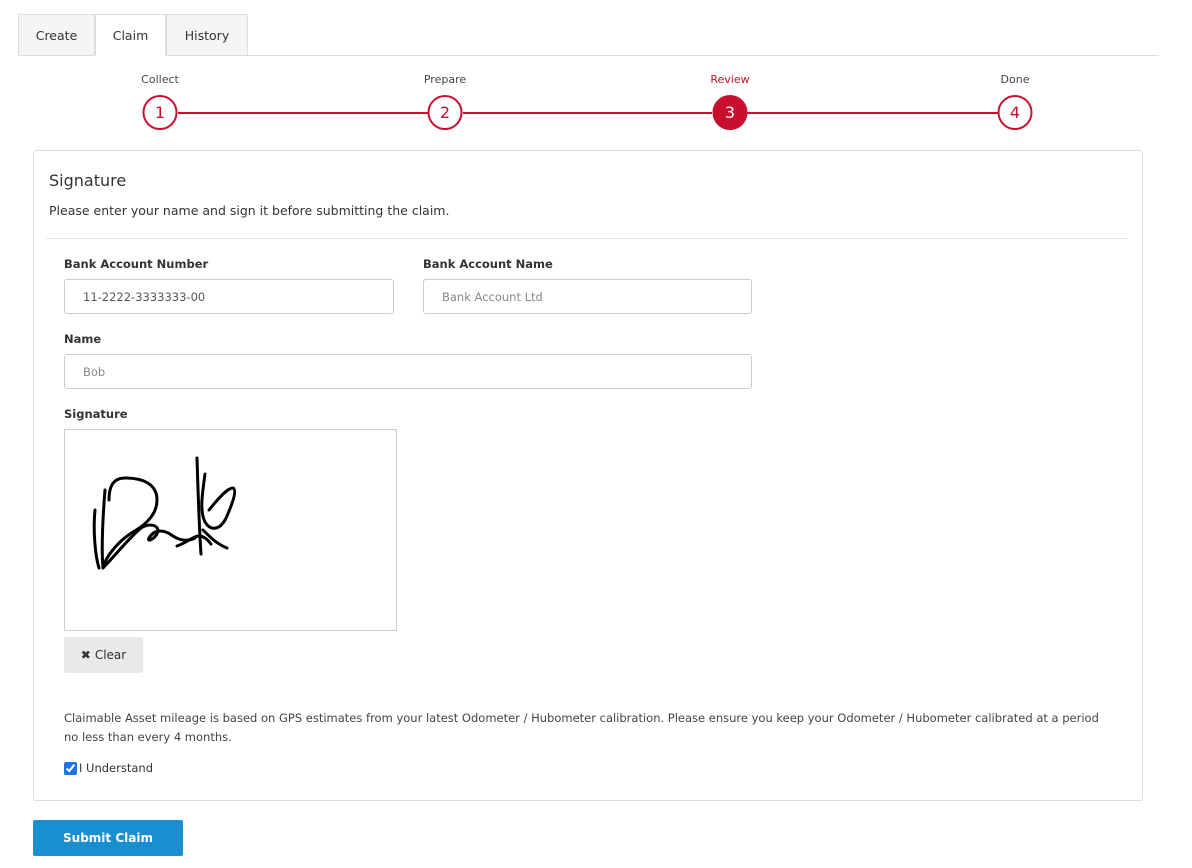  What do you see at coordinates (408, 371) in the screenshot?
I see `name-input: Bob` at bounding box center [408, 371].